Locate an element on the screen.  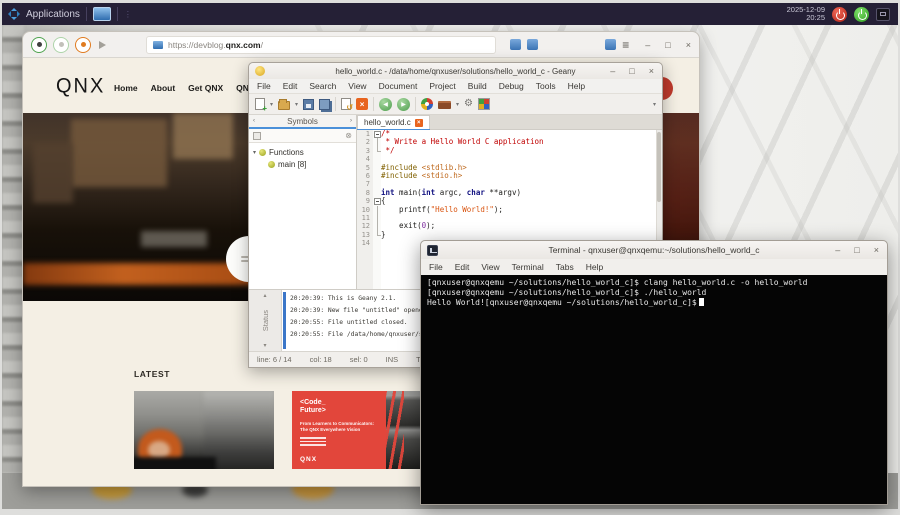
geany-menu-item: View is located at coordinates (357, 86).